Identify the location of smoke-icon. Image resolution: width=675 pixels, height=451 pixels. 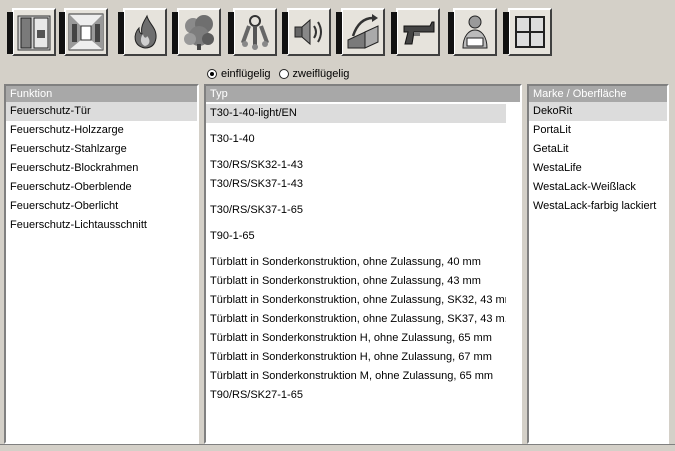
(199, 32).